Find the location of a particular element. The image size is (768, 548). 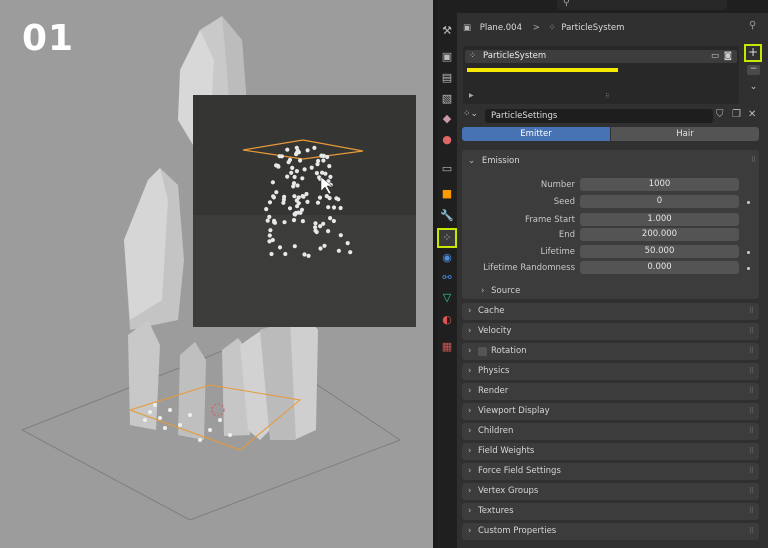

panel-viewport-display: › Viewport Display ⠿ is located at coordinates (610, 411).